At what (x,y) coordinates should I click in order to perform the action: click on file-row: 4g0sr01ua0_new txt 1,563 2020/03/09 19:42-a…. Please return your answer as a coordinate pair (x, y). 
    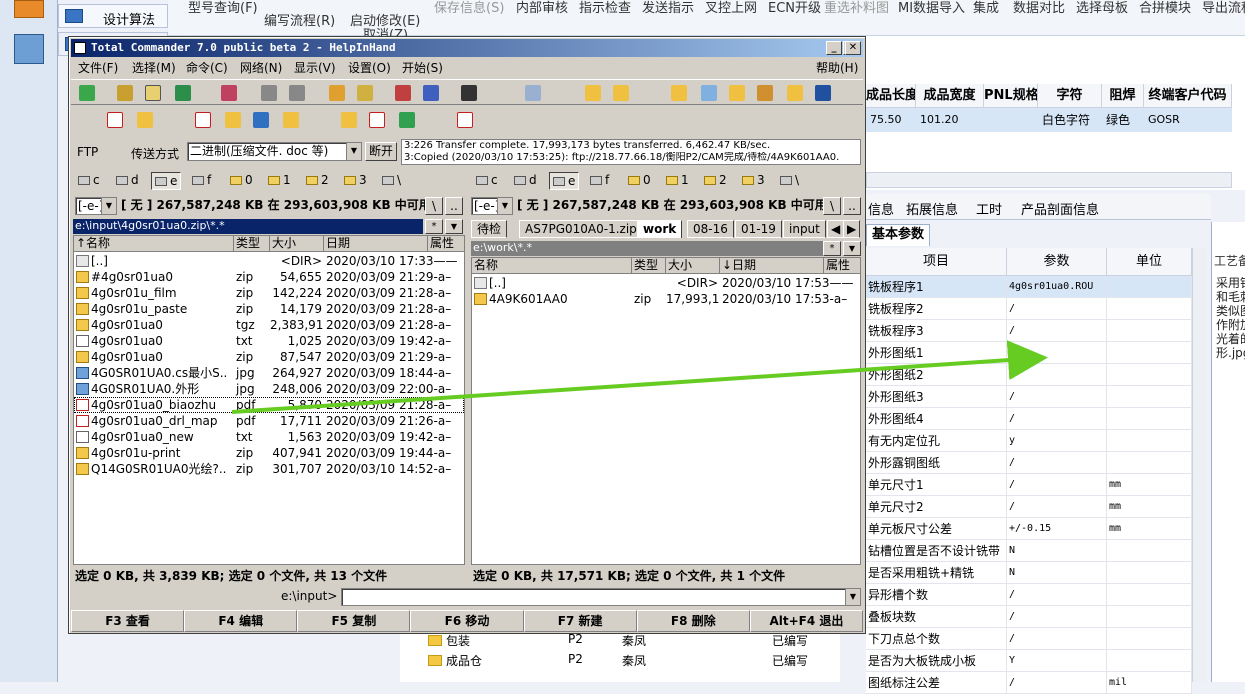
    Looking at the image, I should click on (269, 437).